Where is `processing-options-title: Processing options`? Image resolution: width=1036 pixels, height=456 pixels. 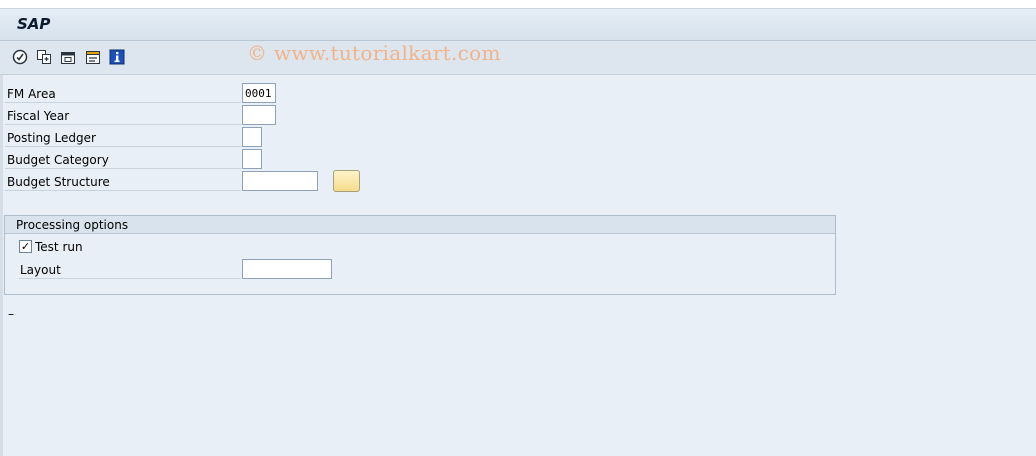 processing-options-title: Processing options is located at coordinates (72, 225).